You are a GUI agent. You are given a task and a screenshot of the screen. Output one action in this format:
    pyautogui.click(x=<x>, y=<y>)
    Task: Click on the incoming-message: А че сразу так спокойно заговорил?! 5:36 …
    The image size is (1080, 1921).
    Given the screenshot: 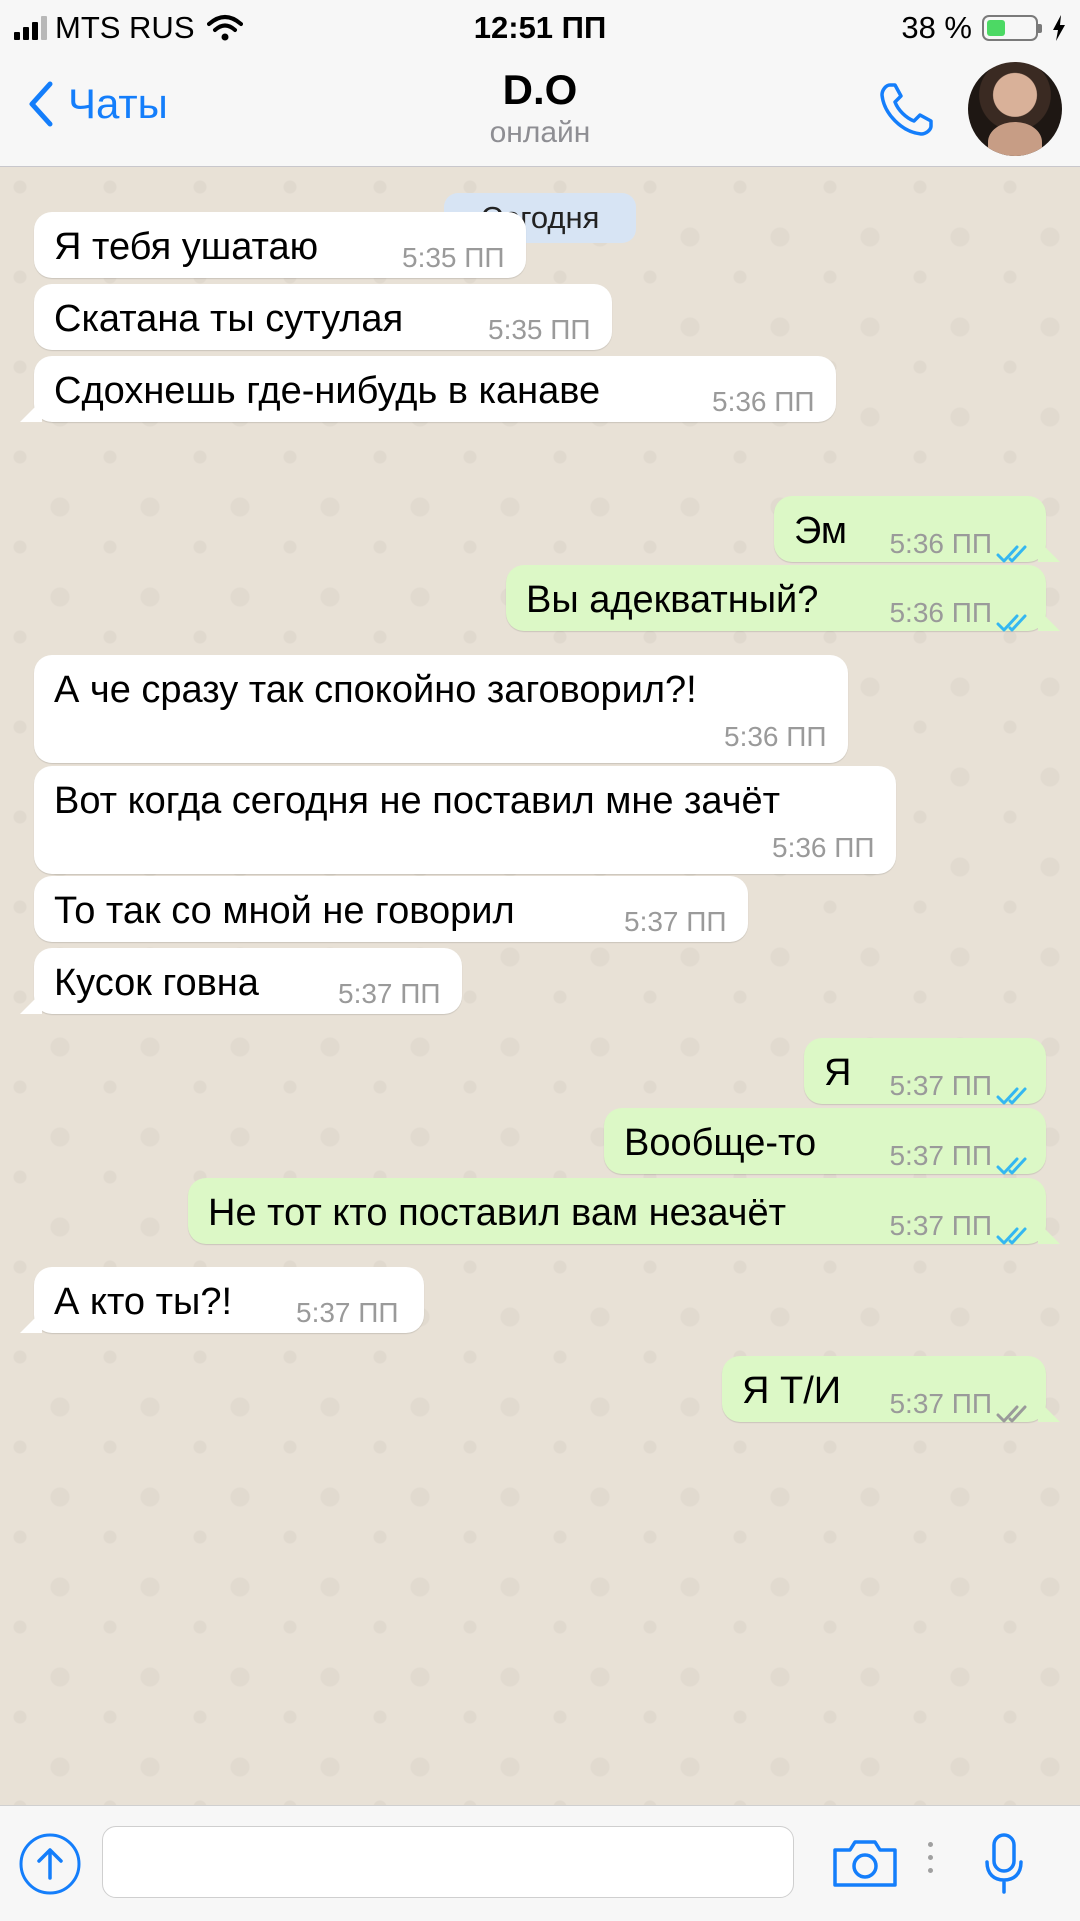 What is the action you would take?
    pyautogui.click(x=441, y=709)
    